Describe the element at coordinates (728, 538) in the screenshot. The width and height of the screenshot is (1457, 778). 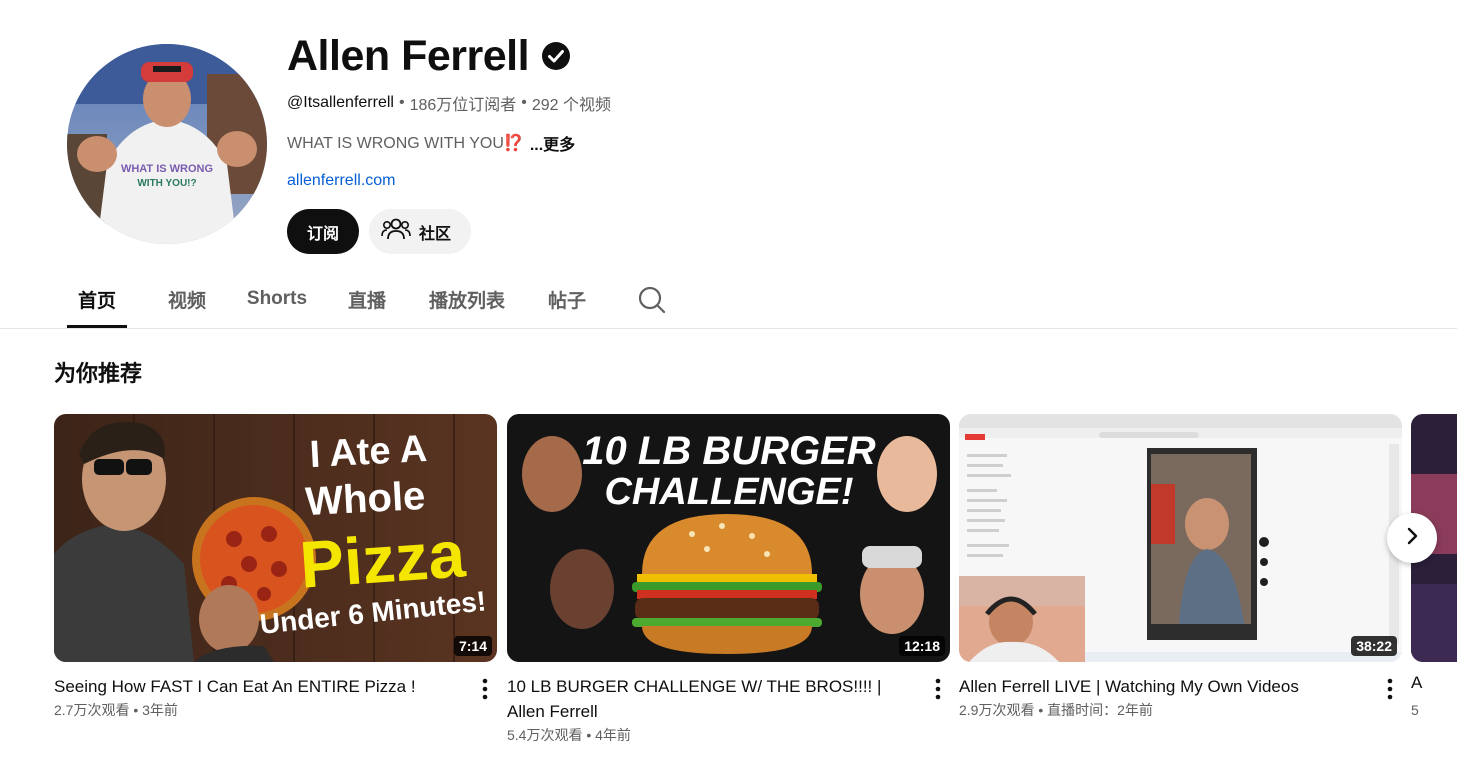
I see `video-thumbnail: 10 LB BURGER CHALLENGE! 12:18` at that location.